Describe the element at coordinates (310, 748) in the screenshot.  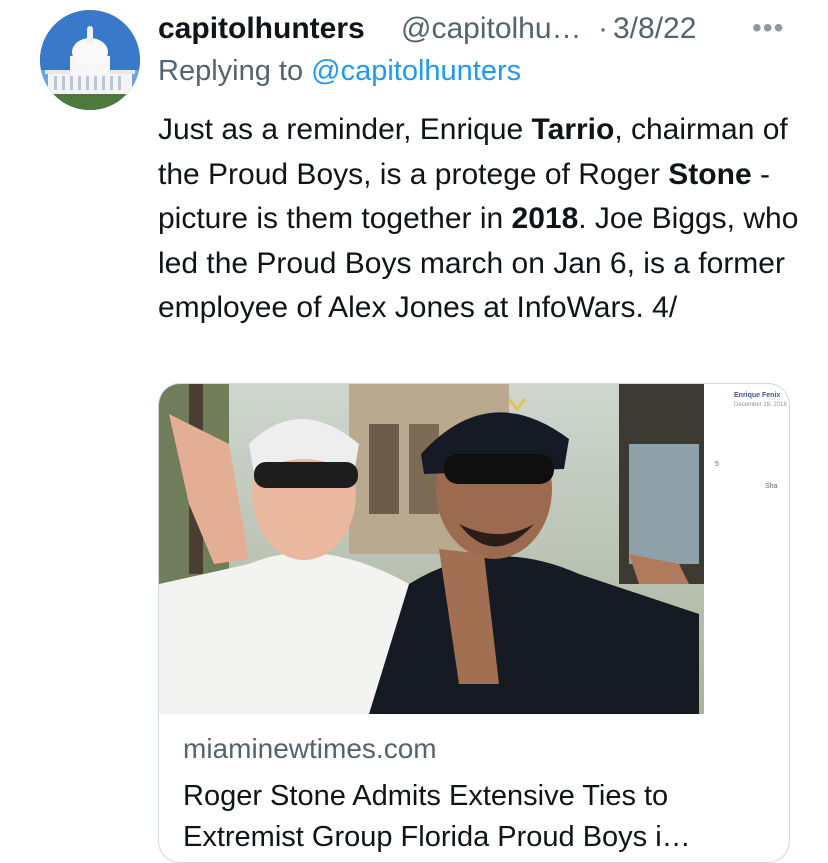
I see `card-domain: miaminewtimes.com` at that location.